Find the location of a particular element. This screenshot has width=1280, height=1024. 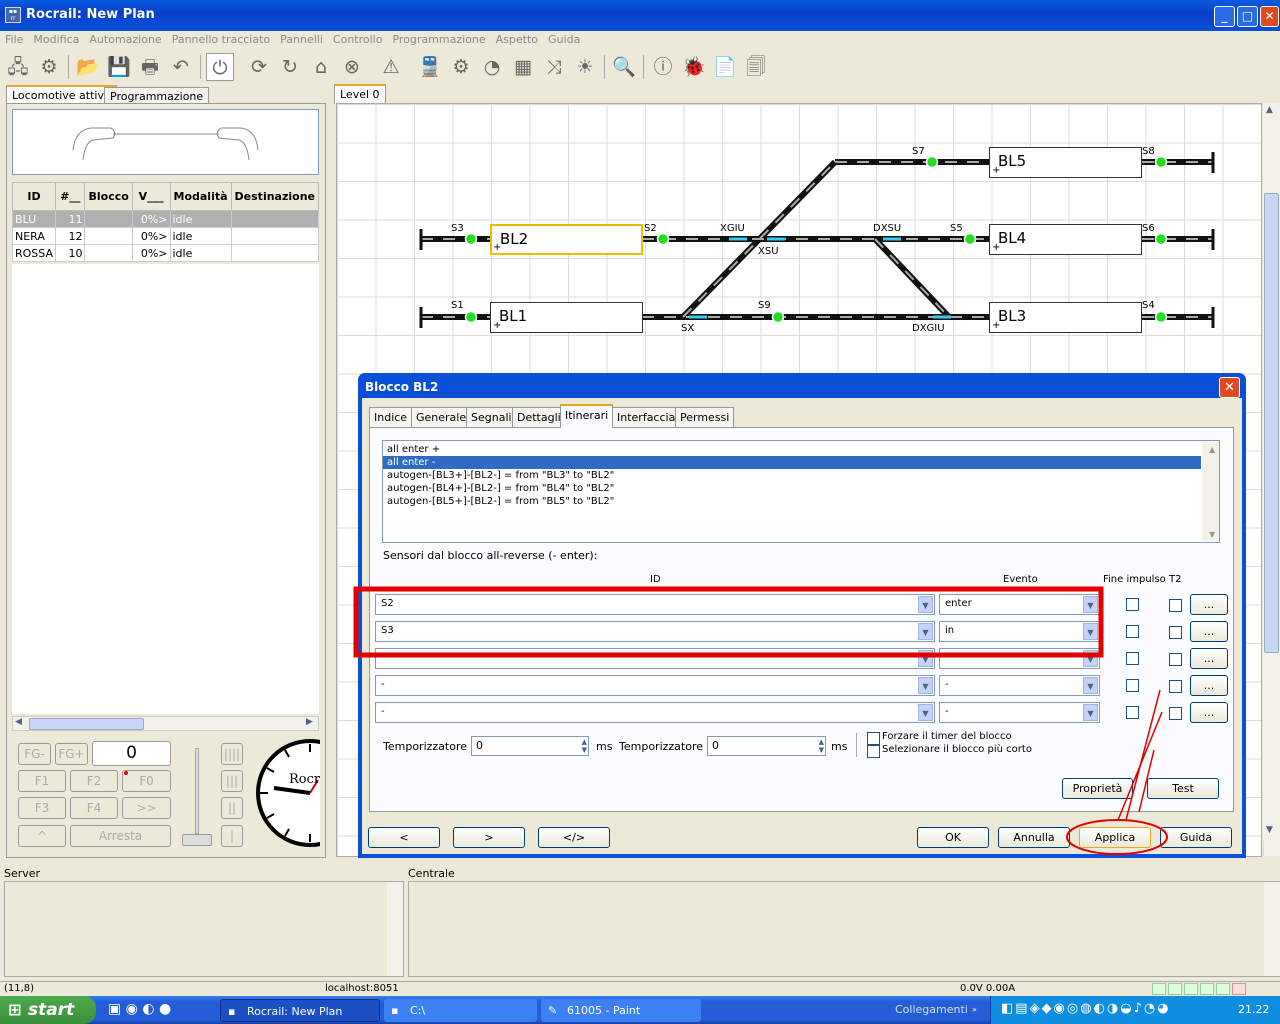

shuffle-icon: ⤨ is located at coordinates (554, 67).